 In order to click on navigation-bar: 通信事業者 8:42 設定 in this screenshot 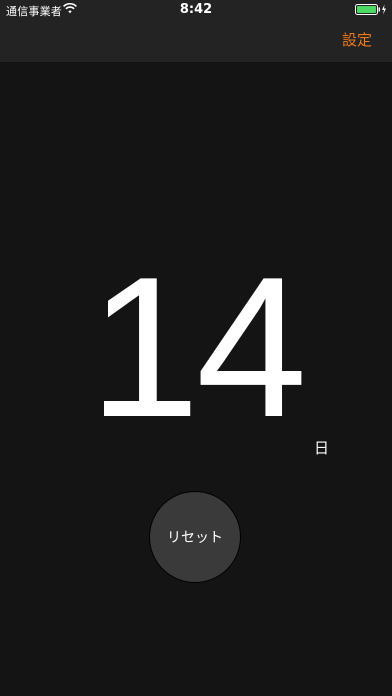, I will do `click(196, 31)`.